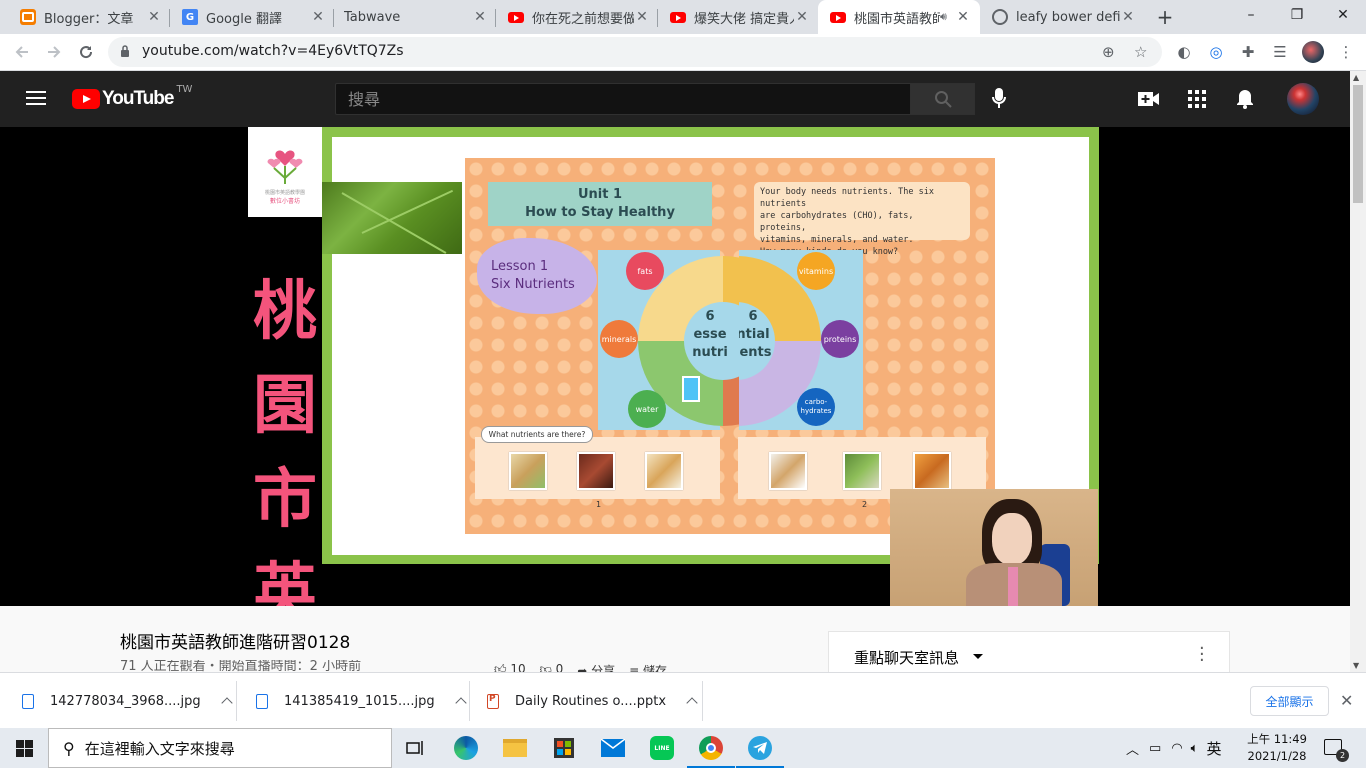 This screenshot has width=1366, height=768. I want to click on youtube-search-button, so click(942, 99).